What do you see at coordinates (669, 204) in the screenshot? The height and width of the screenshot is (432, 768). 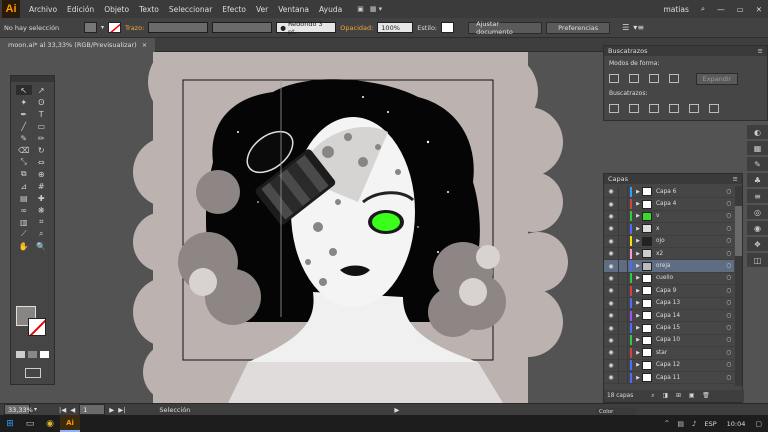 I see `layer-row: ◉ ▶ Capa 4 ○` at bounding box center [669, 204].